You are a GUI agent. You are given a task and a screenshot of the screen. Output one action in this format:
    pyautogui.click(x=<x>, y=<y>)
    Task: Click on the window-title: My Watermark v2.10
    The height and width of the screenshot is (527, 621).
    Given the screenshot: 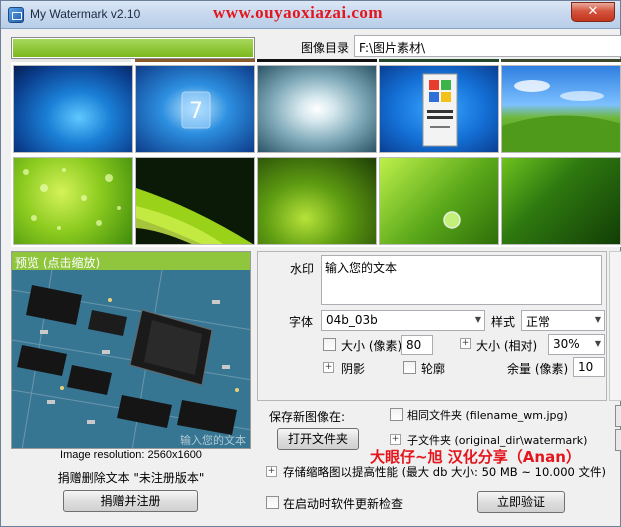 What is the action you would take?
    pyautogui.click(x=85, y=14)
    